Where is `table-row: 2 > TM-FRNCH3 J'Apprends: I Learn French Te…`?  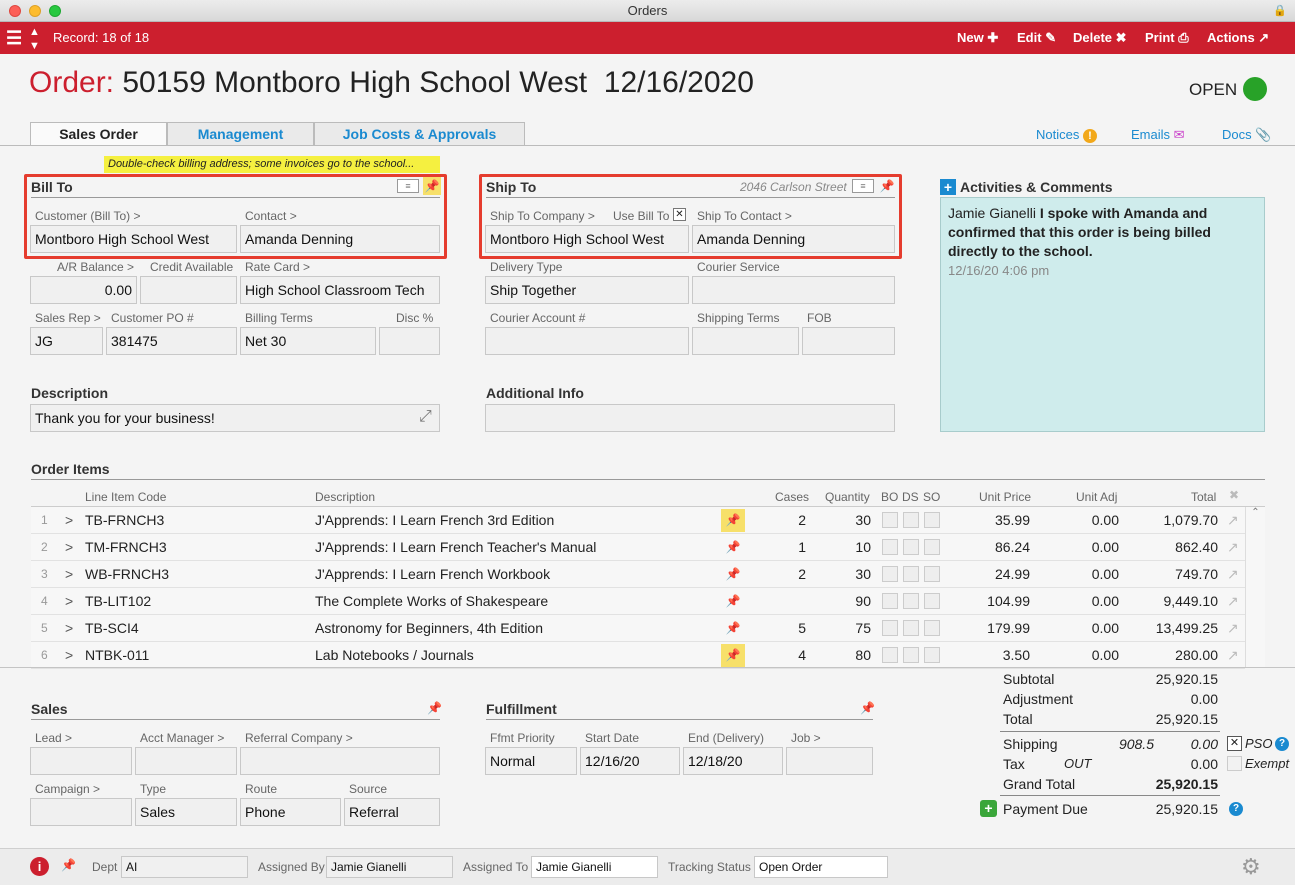 table-row: 2 > TM-FRNCH3 J'Apprends: I Learn French Te… is located at coordinates (638, 547).